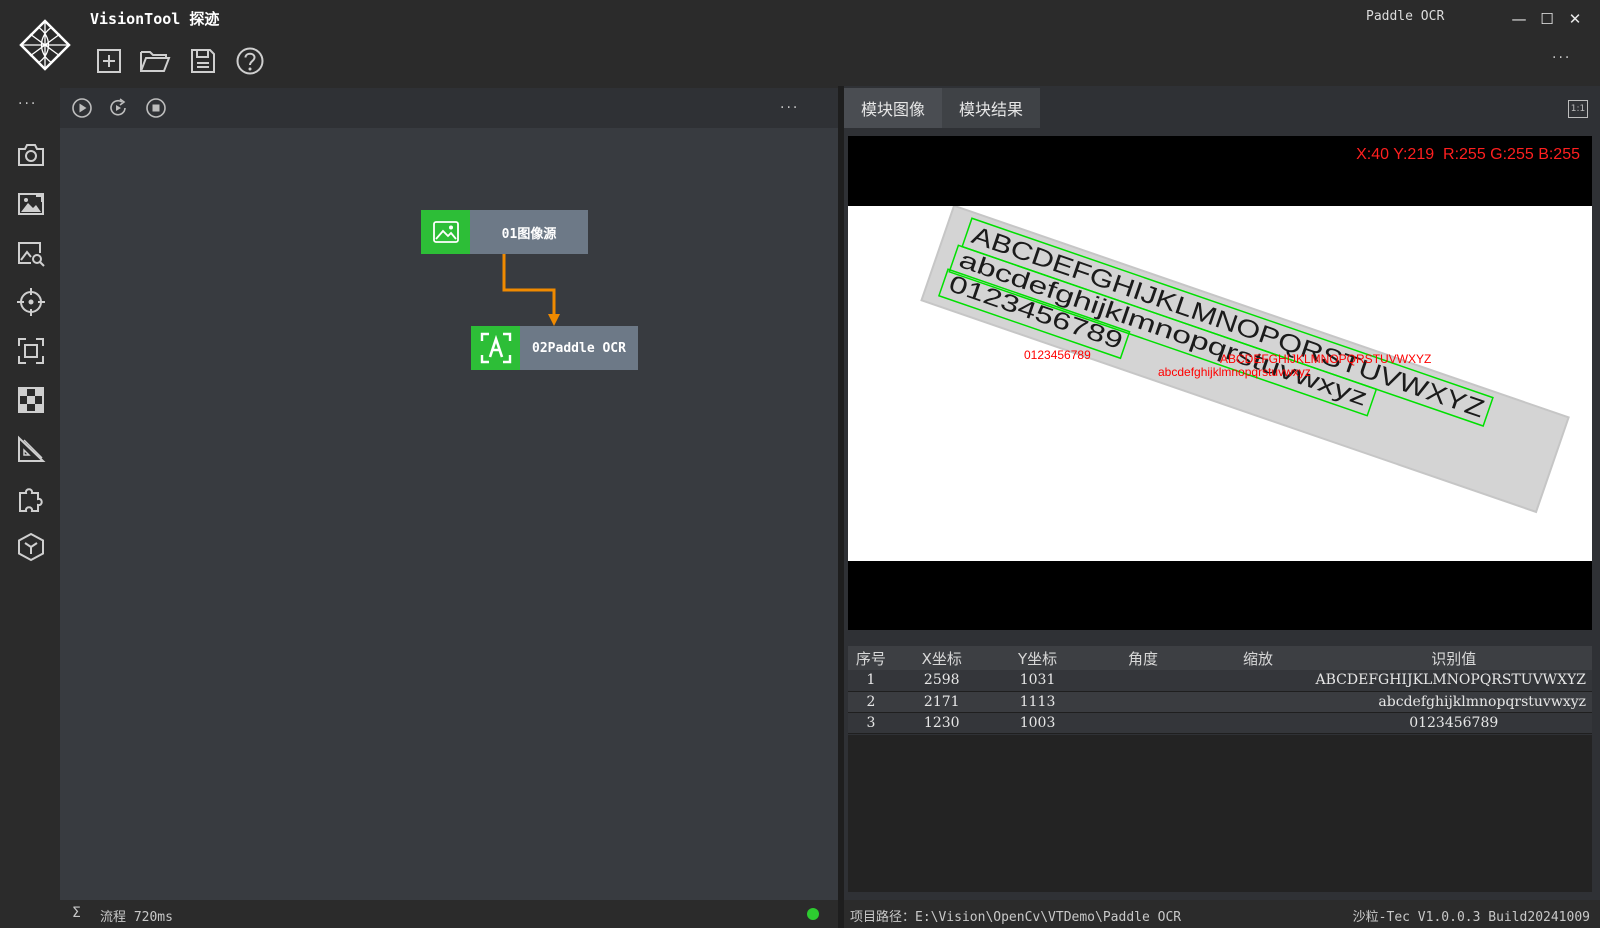 The height and width of the screenshot is (928, 1600). I want to click on cell-index: 2, so click(871, 702).